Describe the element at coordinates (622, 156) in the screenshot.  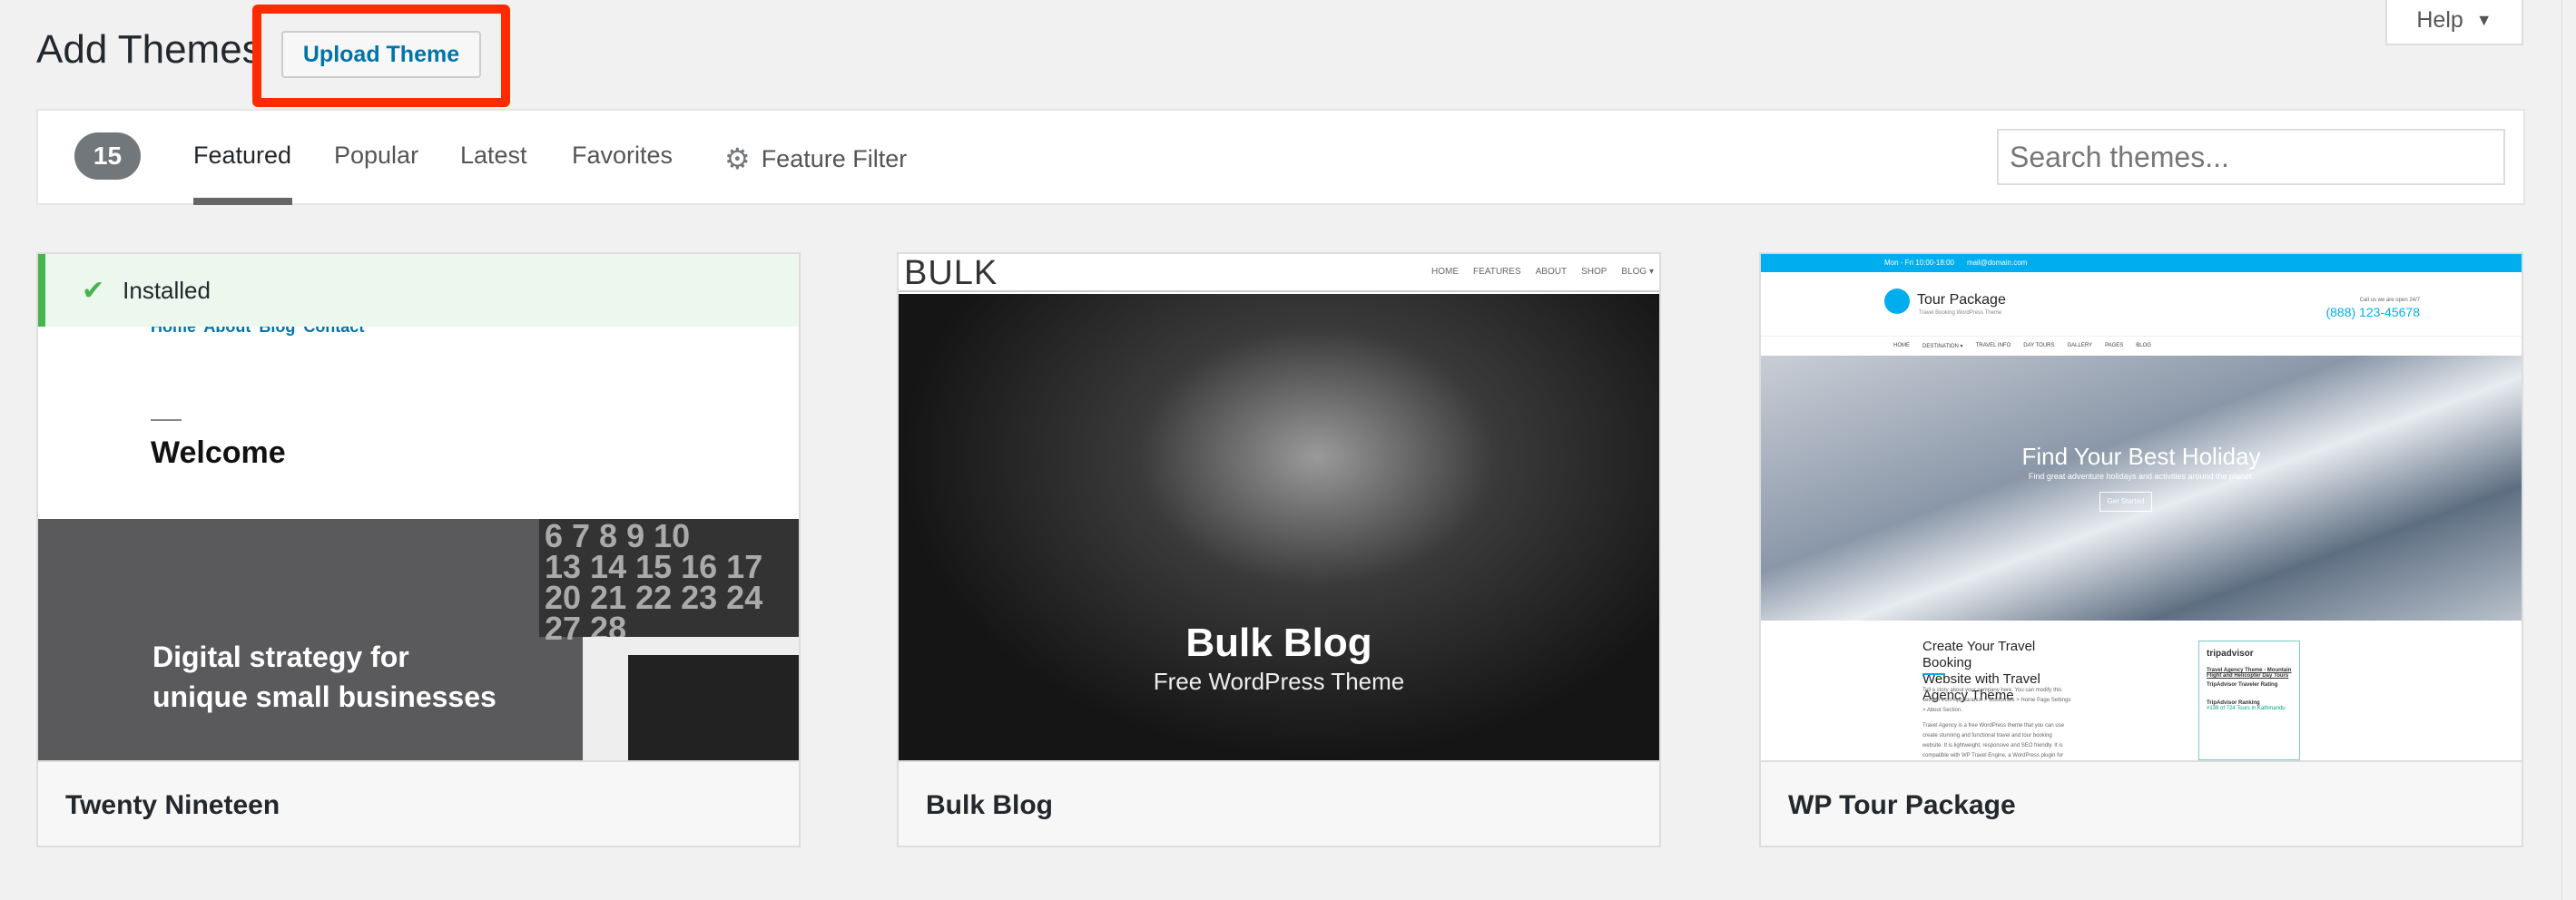
I see `tab-favorites: Favorites` at that location.